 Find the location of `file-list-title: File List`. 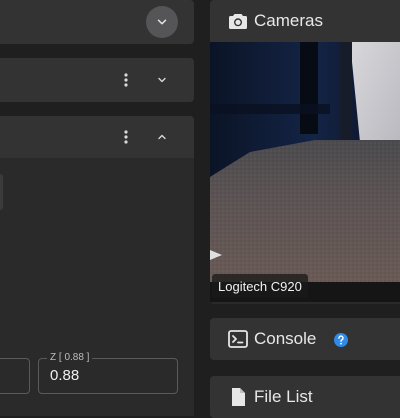

file-list-title: File List is located at coordinates (283, 396).